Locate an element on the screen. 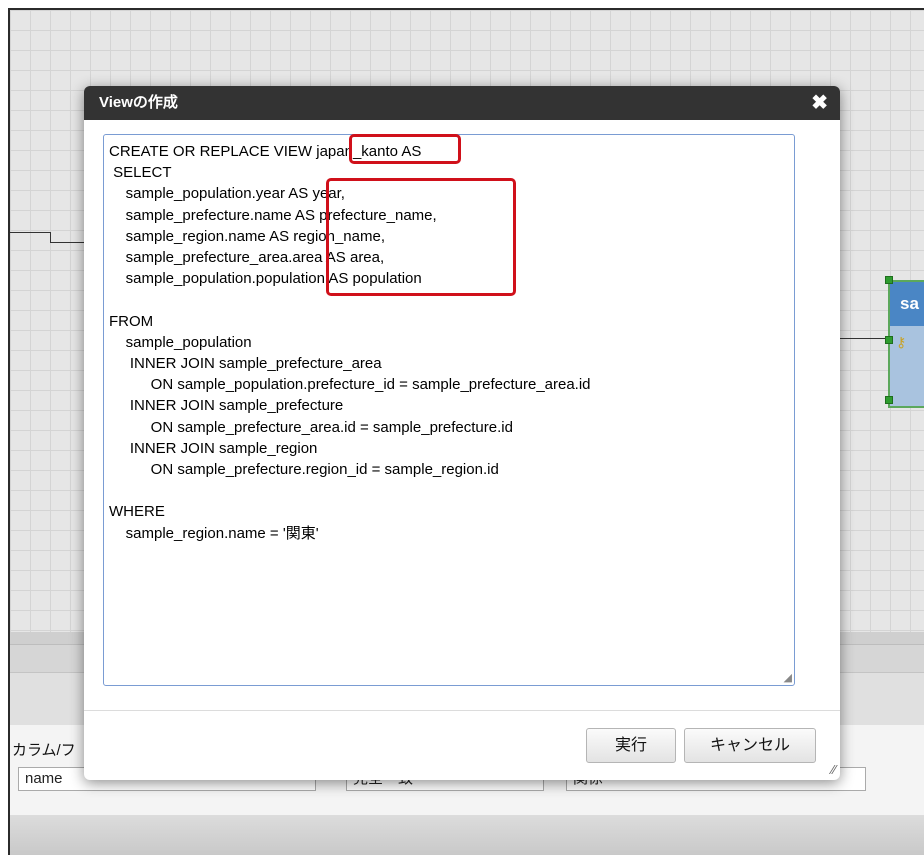  execute-button: 実行 is located at coordinates (631, 745).